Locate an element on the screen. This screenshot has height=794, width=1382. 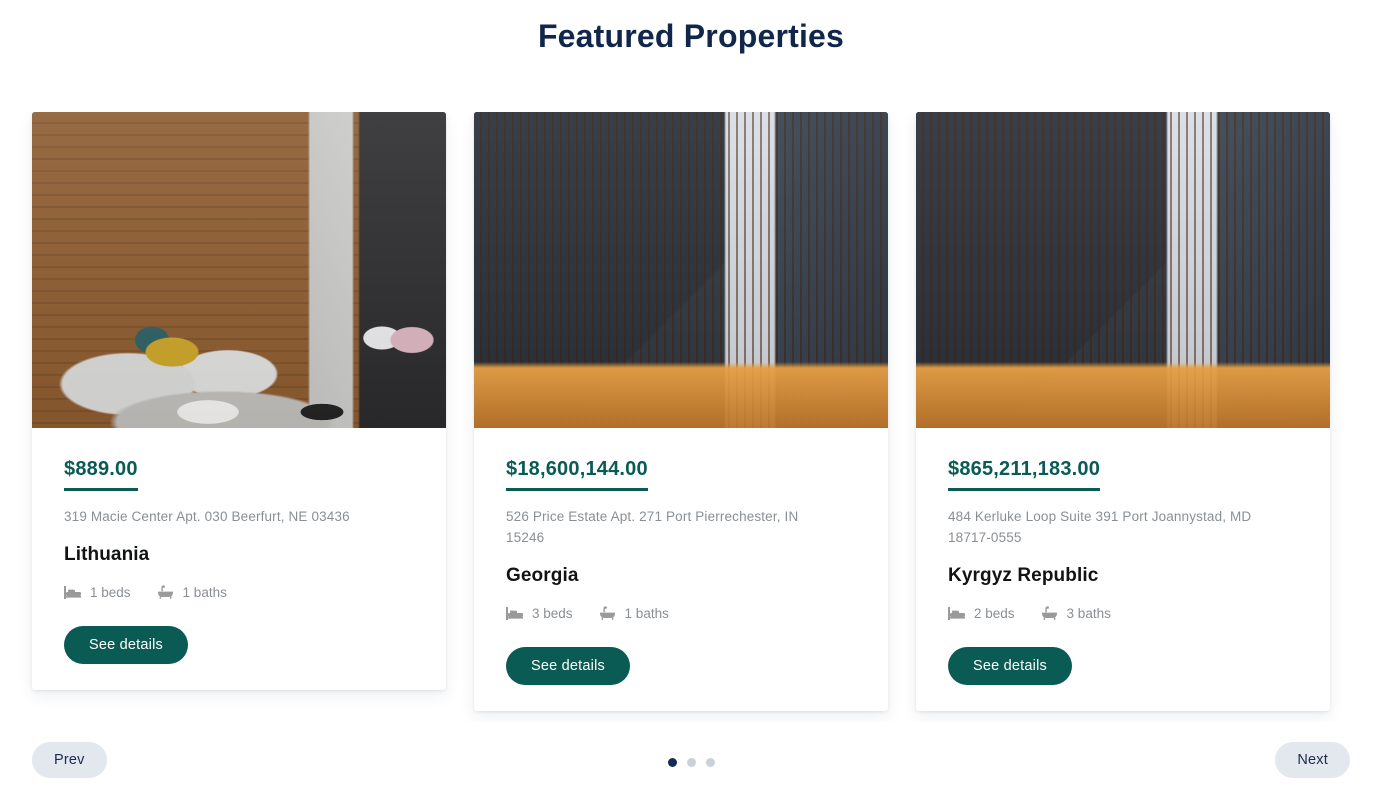
carousel-pagination is located at coordinates (691, 762).